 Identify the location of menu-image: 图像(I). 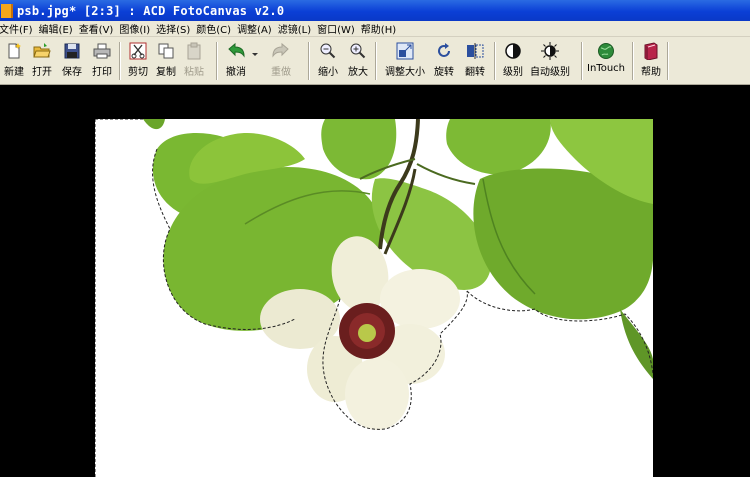
(137, 28).